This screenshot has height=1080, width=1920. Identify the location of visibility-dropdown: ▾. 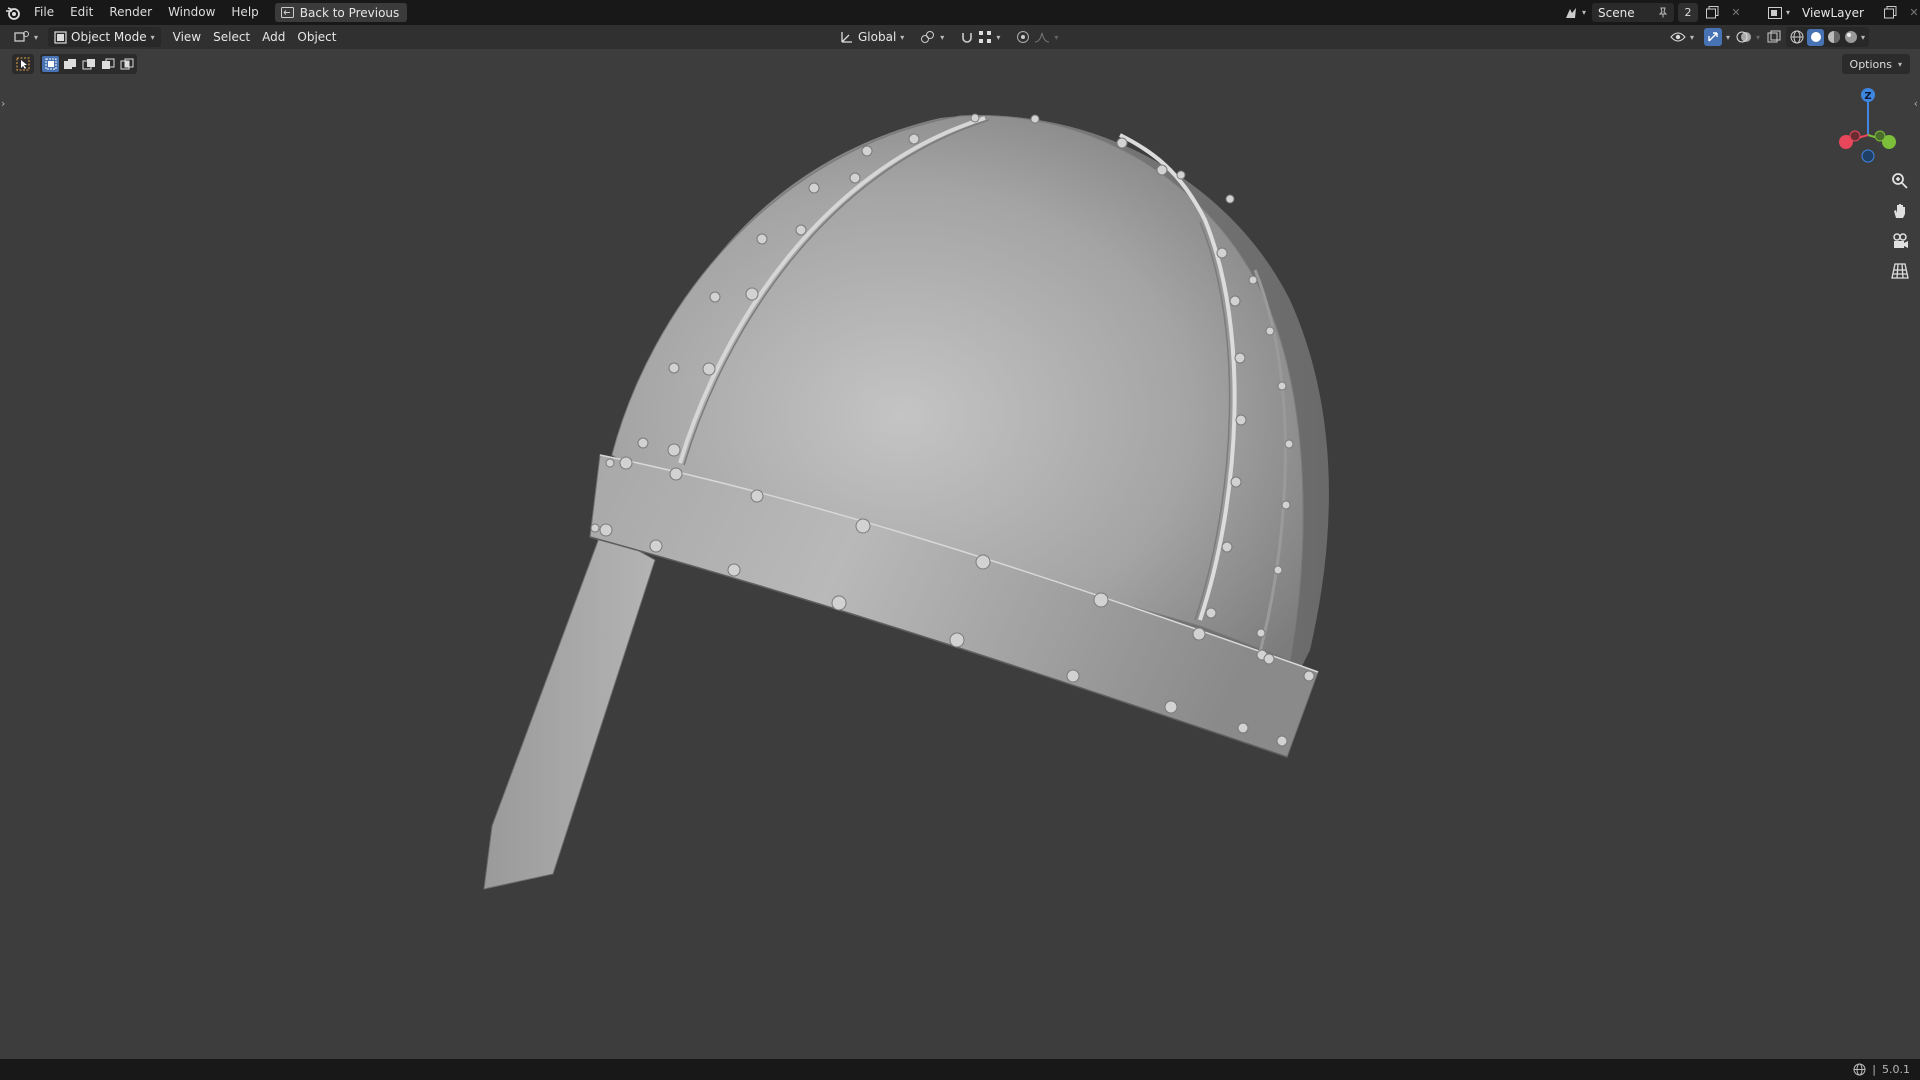
(1682, 37).